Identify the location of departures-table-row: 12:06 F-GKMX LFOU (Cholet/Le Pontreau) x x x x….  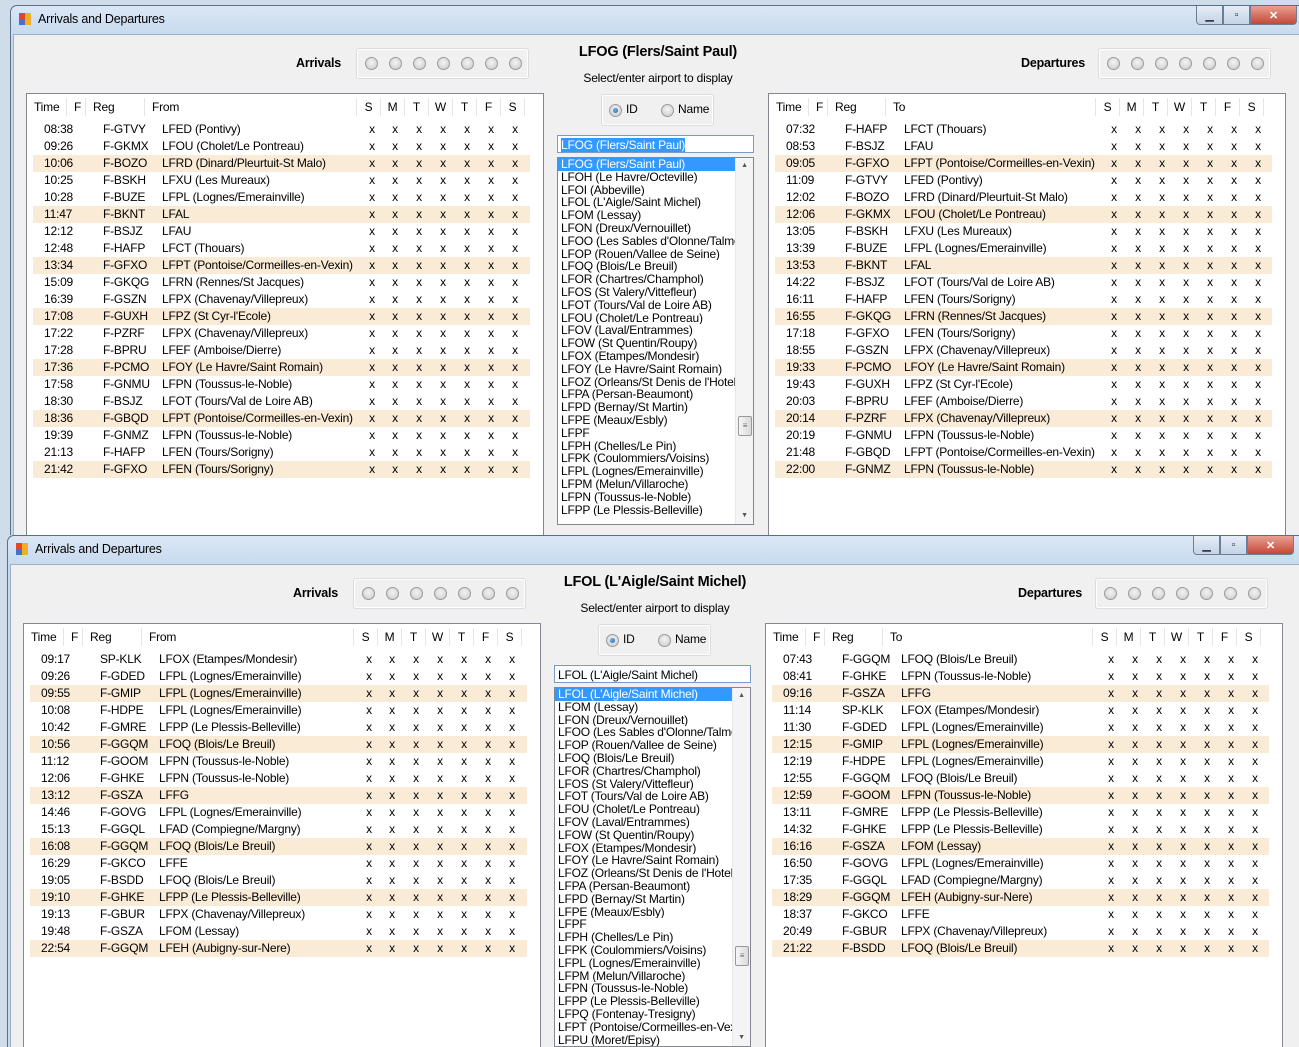
(1023, 214).